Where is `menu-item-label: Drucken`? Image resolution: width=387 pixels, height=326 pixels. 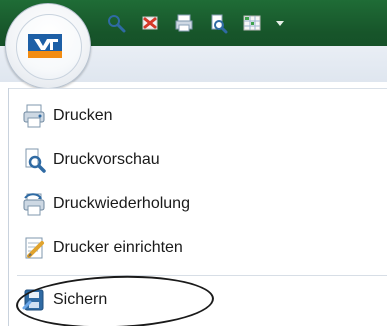 menu-item-label: Drucken is located at coordinates (83, 115).